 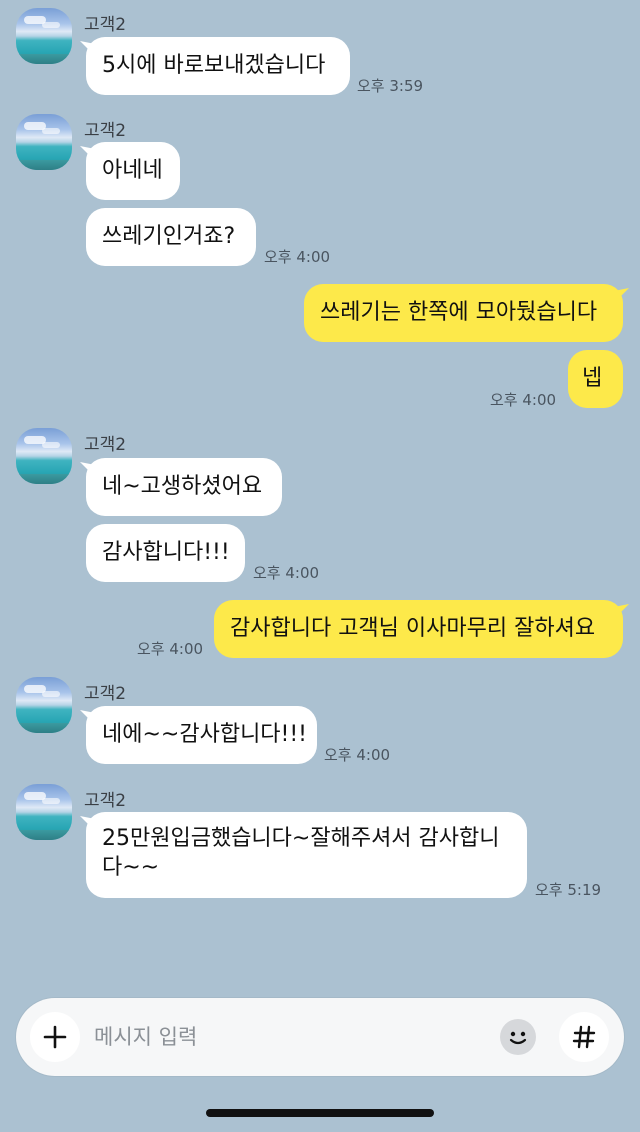 I want to click on message-bubble: 쓰레기인거죠?, so click(x=171, y=237).